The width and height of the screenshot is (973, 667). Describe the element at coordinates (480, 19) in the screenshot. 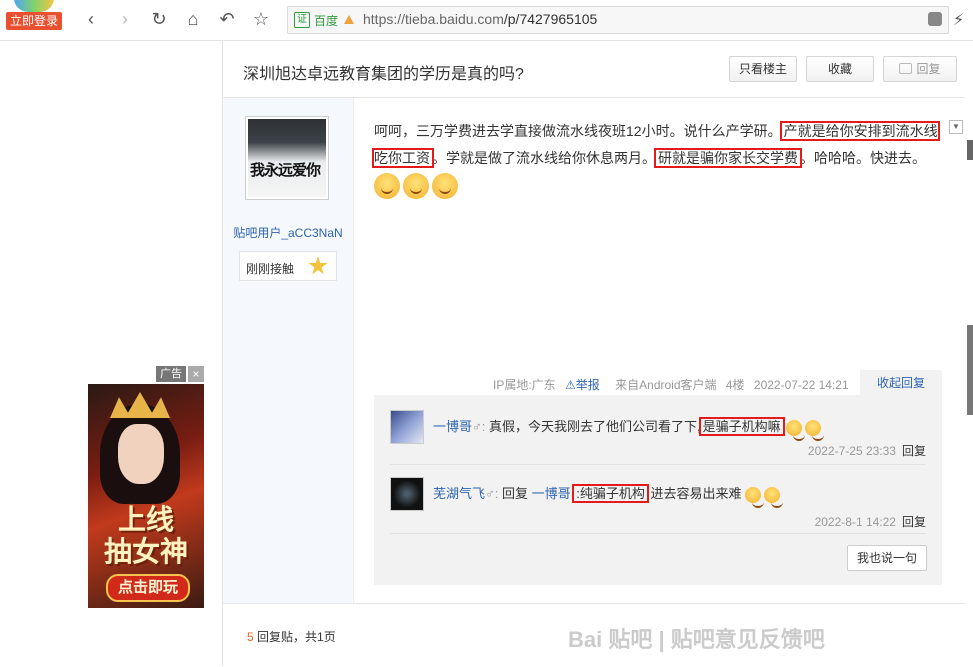

I see `url-text: https://tieba.baidu.com/p/7427965105` at that location.